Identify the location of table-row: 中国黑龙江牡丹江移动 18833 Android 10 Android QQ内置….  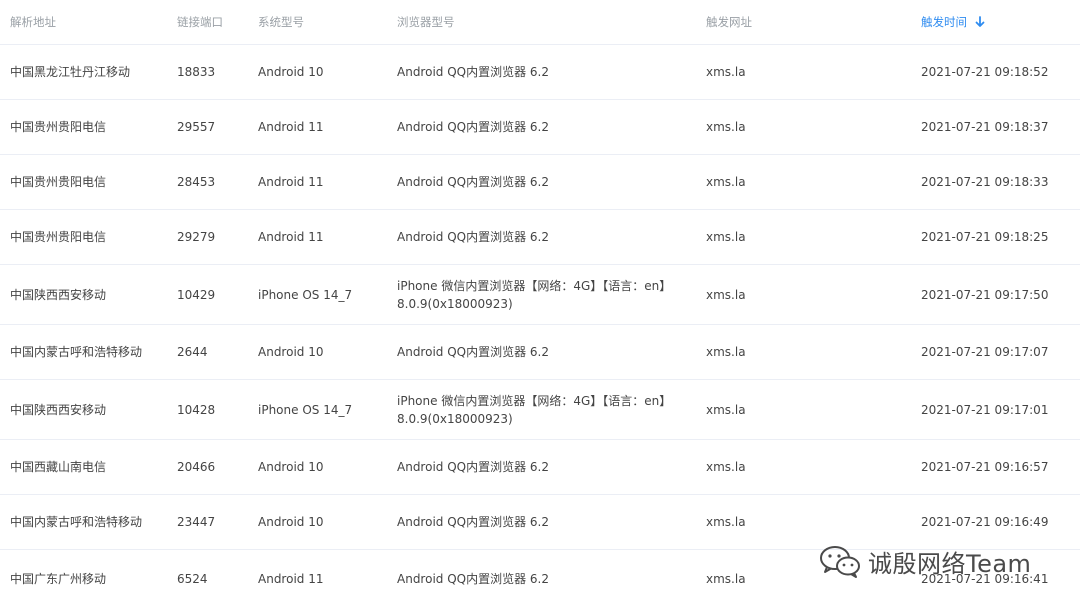
(540, 72).